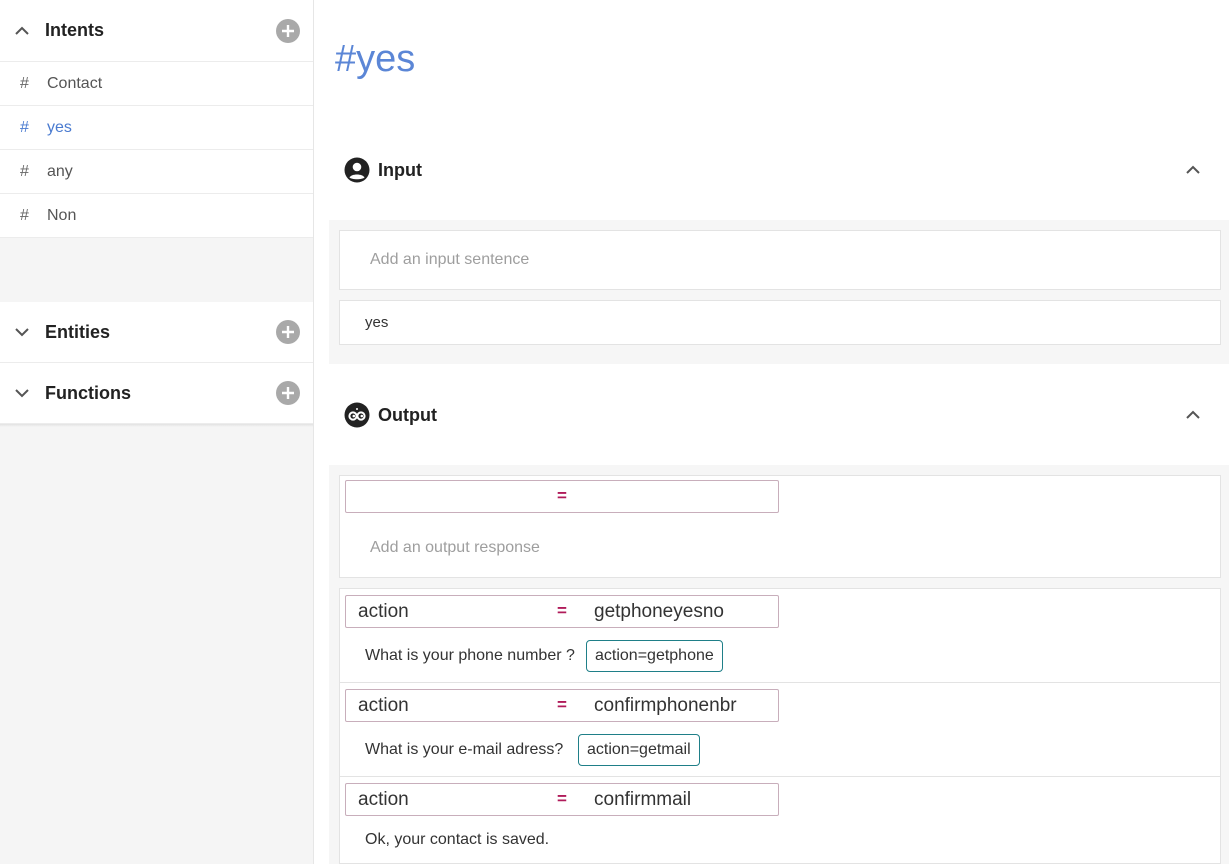 The image size is (1229, 864). Describe the element at coordinates (659, 611) in the screenshot. I see `condition-value: getphoneyesno` at that location.